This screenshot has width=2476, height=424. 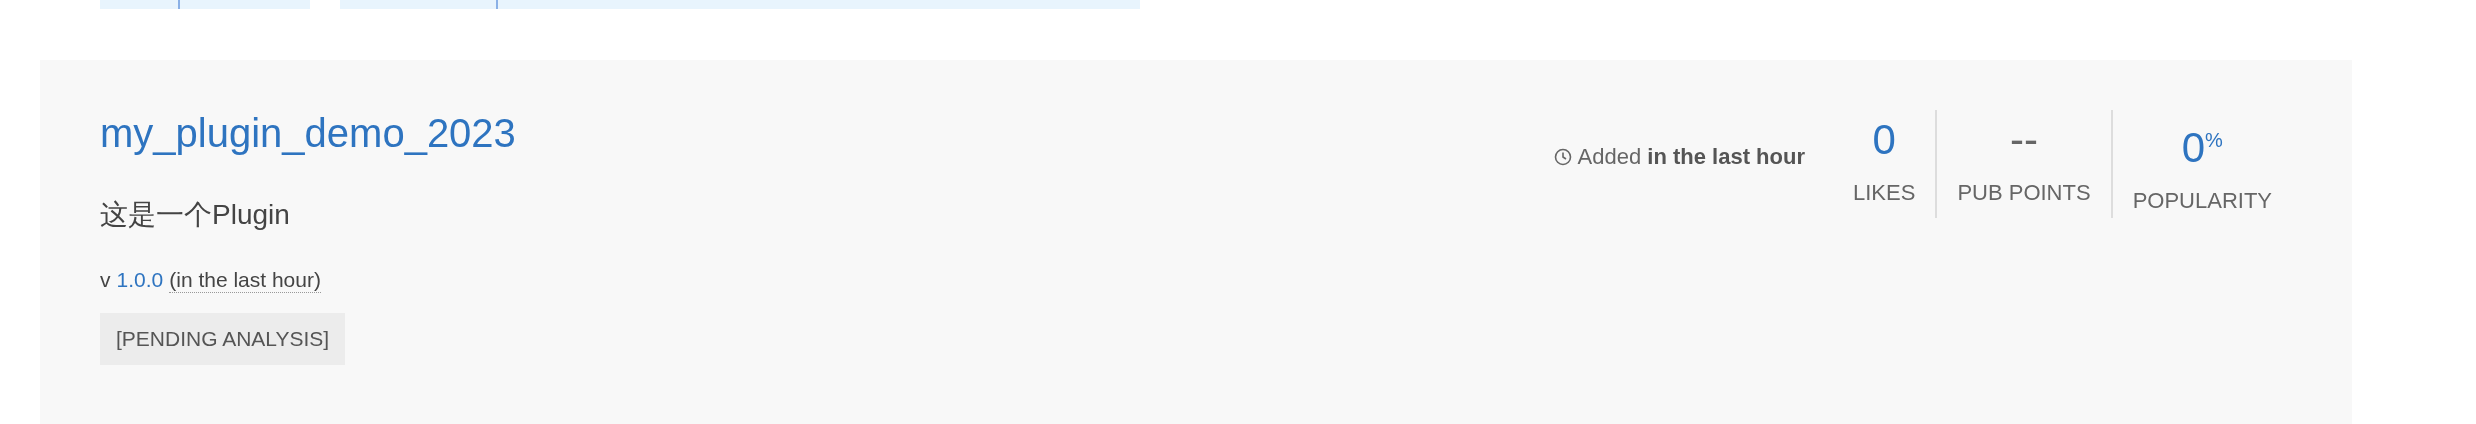 What do you see at coordinates (1691, 157) in the screenshot?
I see `added-time: Added in the last hour` at bounding box center [1691, 157].